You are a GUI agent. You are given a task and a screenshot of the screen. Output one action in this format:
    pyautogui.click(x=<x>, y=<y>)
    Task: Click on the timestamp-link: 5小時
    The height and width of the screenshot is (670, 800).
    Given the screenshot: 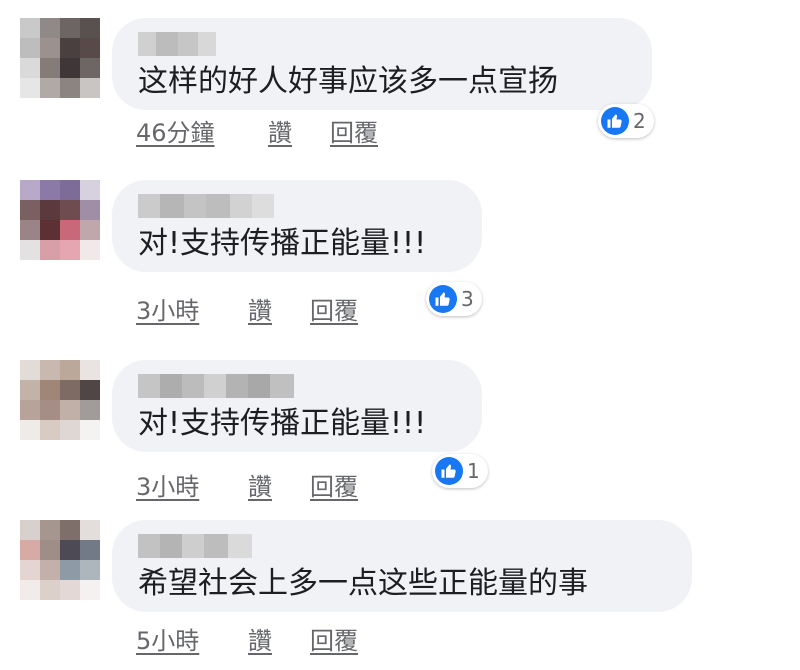 What is the action you would take?
    pyautogui.click(x=167, y=641)
    